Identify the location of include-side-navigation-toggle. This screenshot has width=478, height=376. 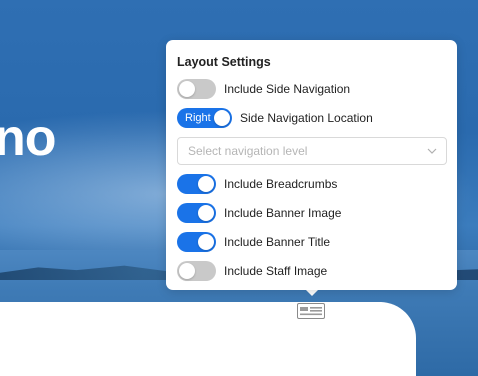
(196, 89).